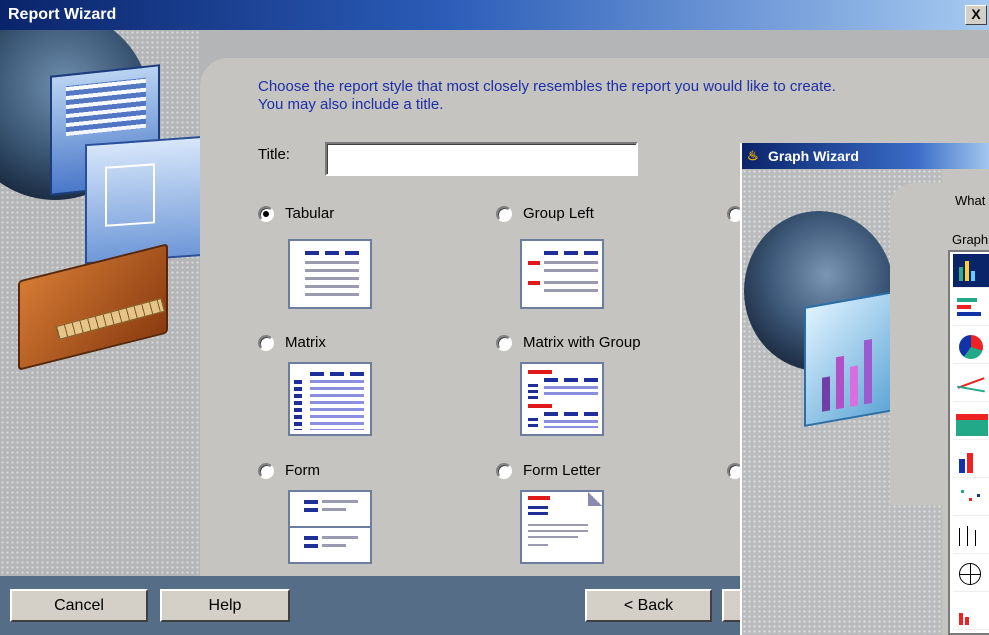 Image resolution: width=989 pixels, height=635 pixels. I want to click on graph-type-double-y-icon, so click(971, 613).